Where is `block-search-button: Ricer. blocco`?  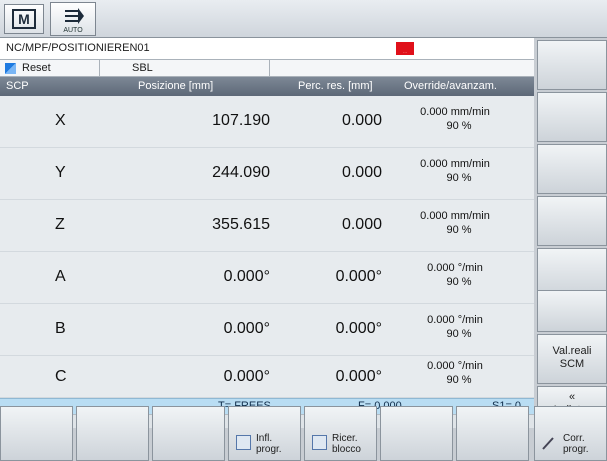 block-search-button: Ricer. blocco is located at coordinates (340, 433).